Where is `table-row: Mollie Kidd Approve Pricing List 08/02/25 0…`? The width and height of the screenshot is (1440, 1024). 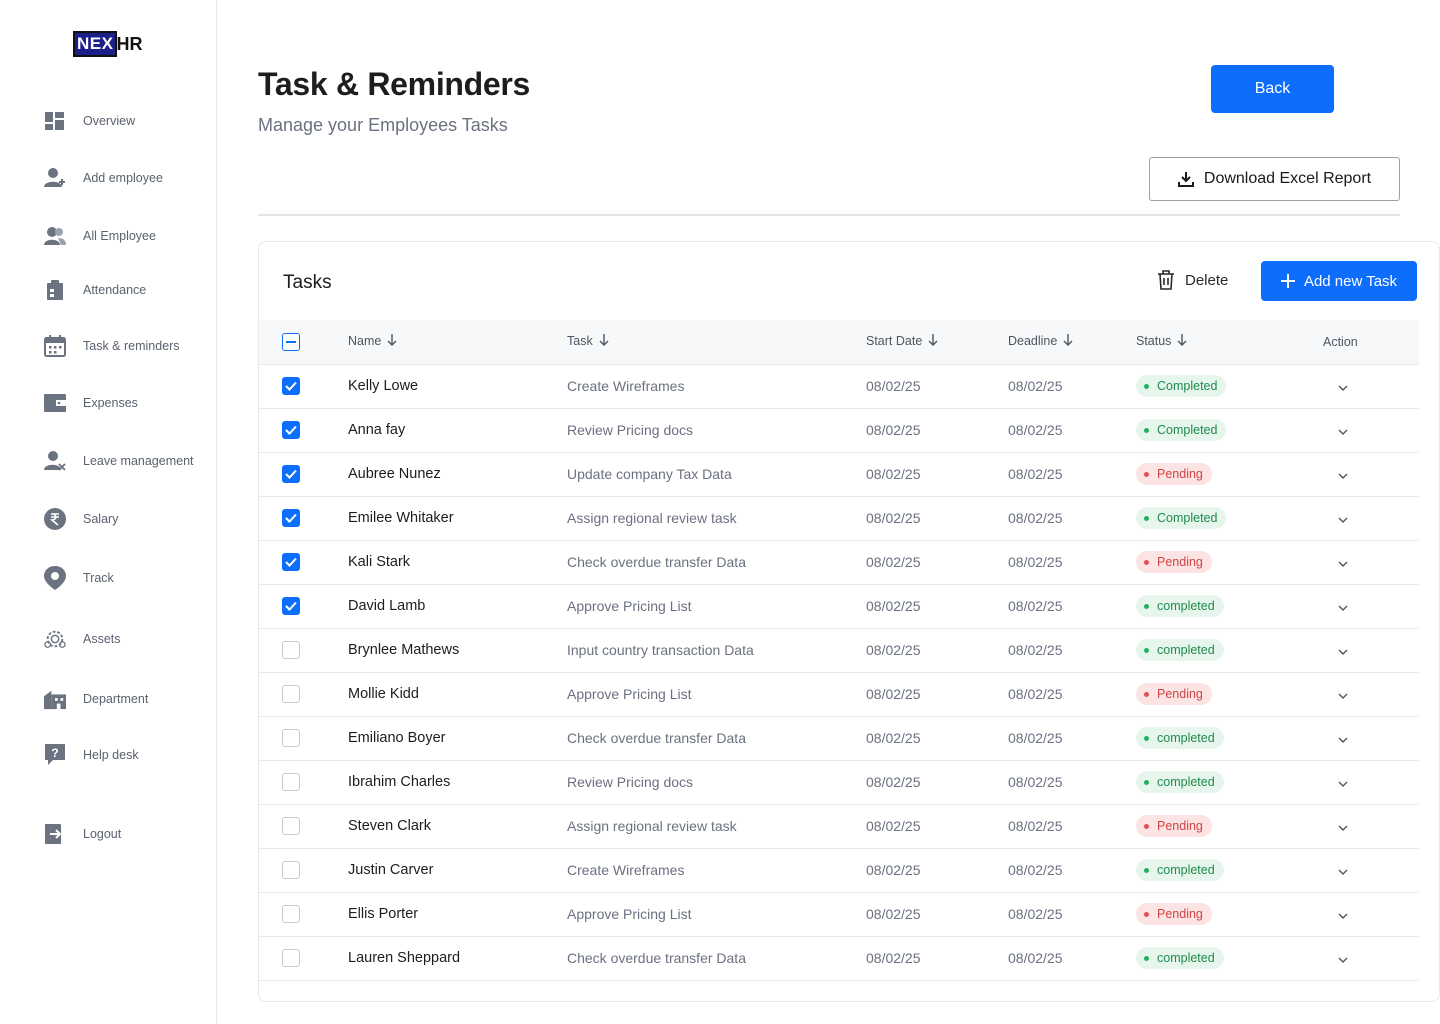 table-row: Mollie Kidd Approve Pricing List 08/02/25 0… is located at coordinates (839, 694).